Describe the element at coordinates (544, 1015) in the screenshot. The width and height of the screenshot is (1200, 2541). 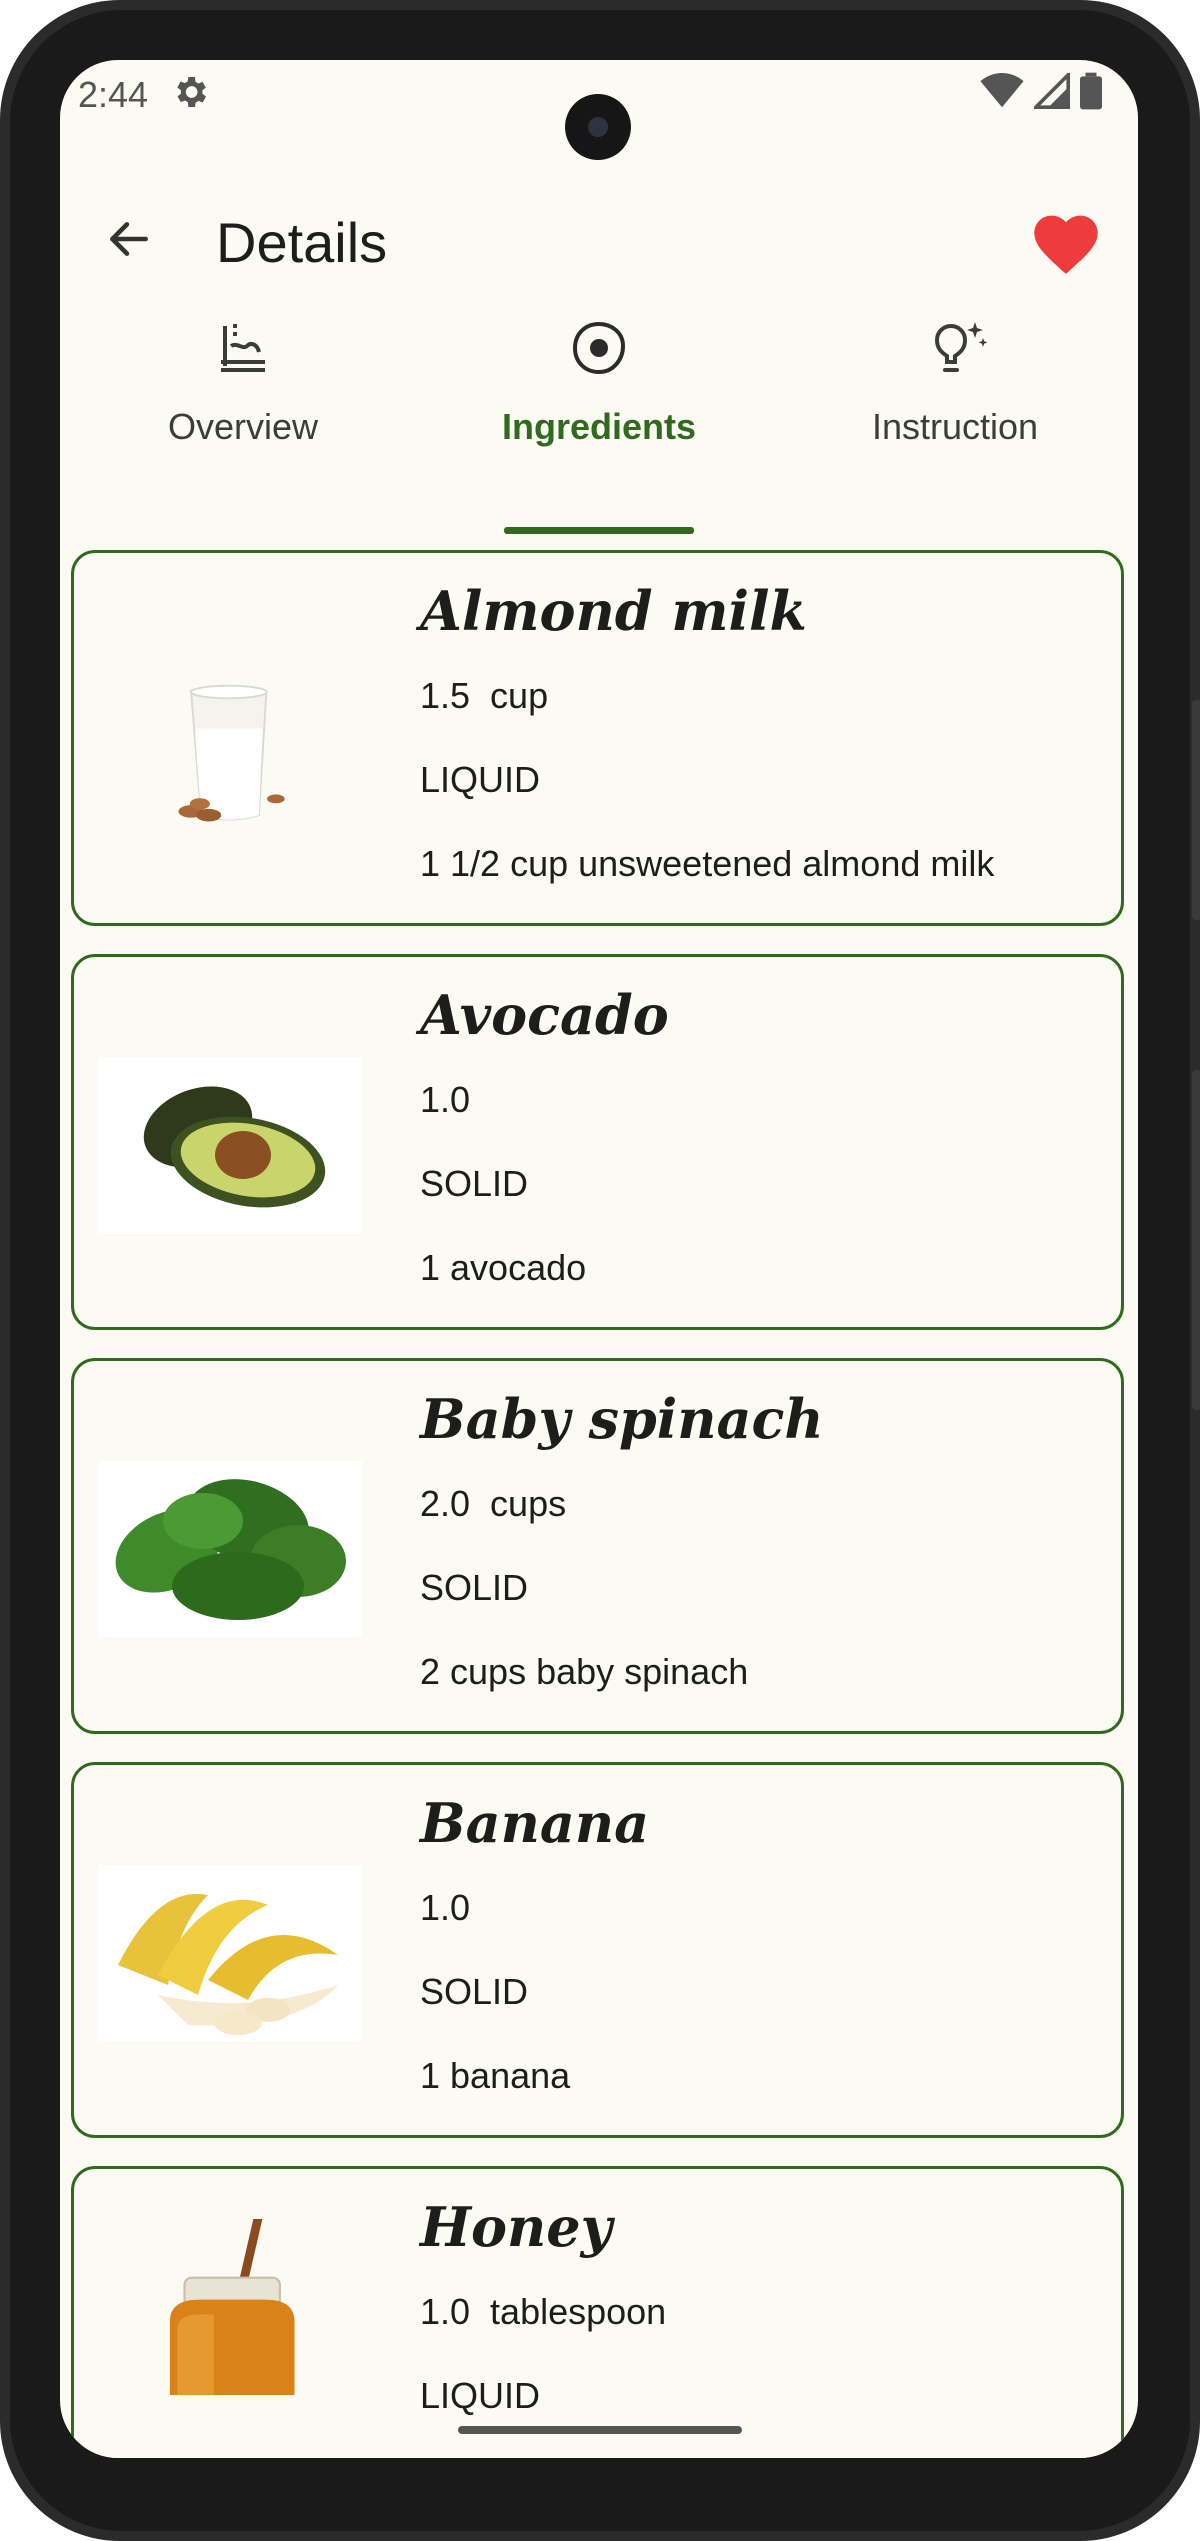
I see `ingredient-name: Avocado` at that location.